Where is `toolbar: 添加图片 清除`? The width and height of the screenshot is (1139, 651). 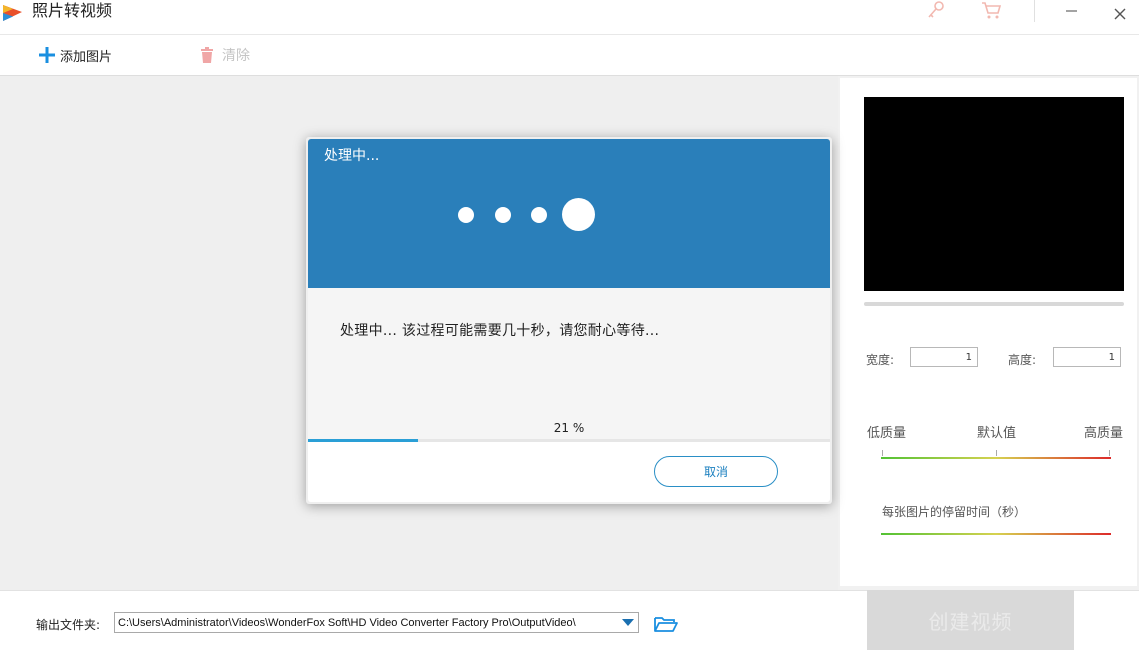 toolbar: 添加图片 清除 is located at coordinates (569, 55).